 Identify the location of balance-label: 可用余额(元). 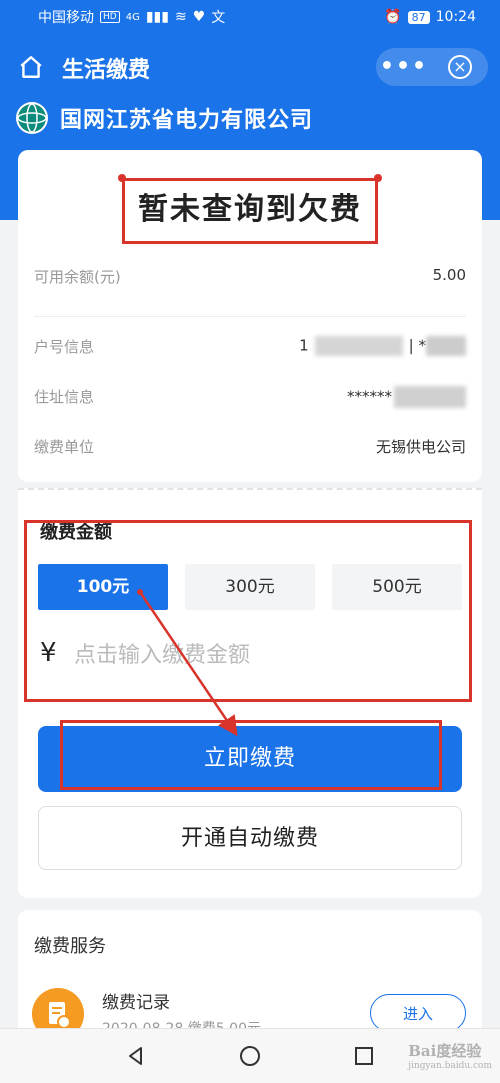
(77, 277).